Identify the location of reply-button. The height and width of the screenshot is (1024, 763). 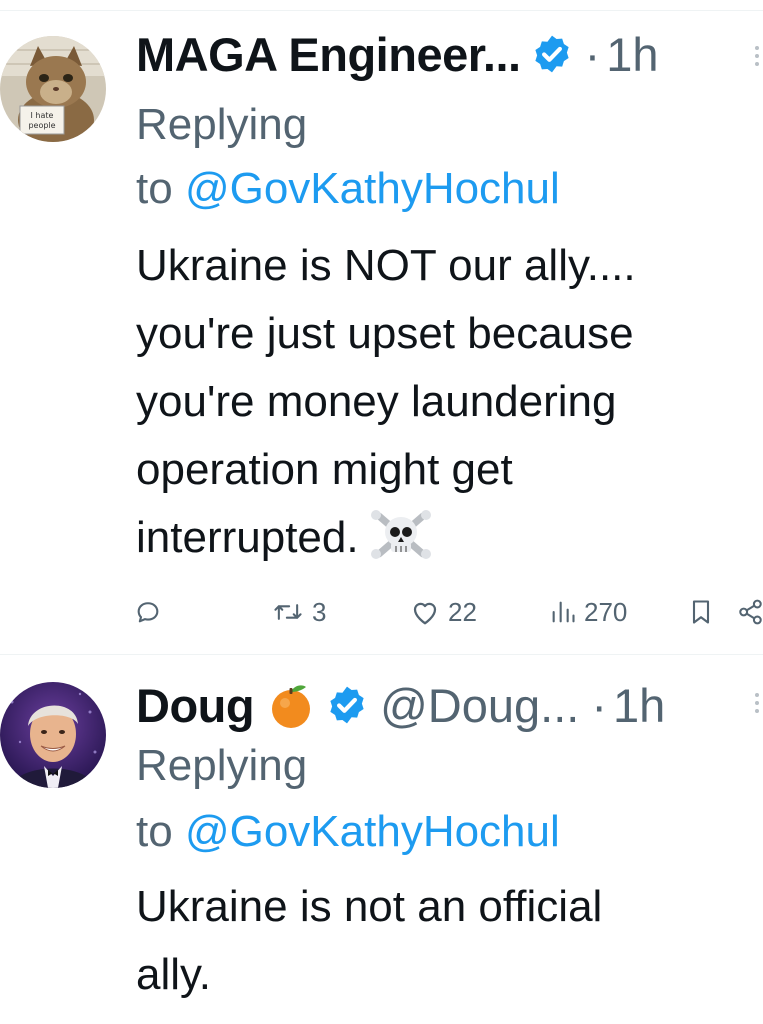
(152, 612).